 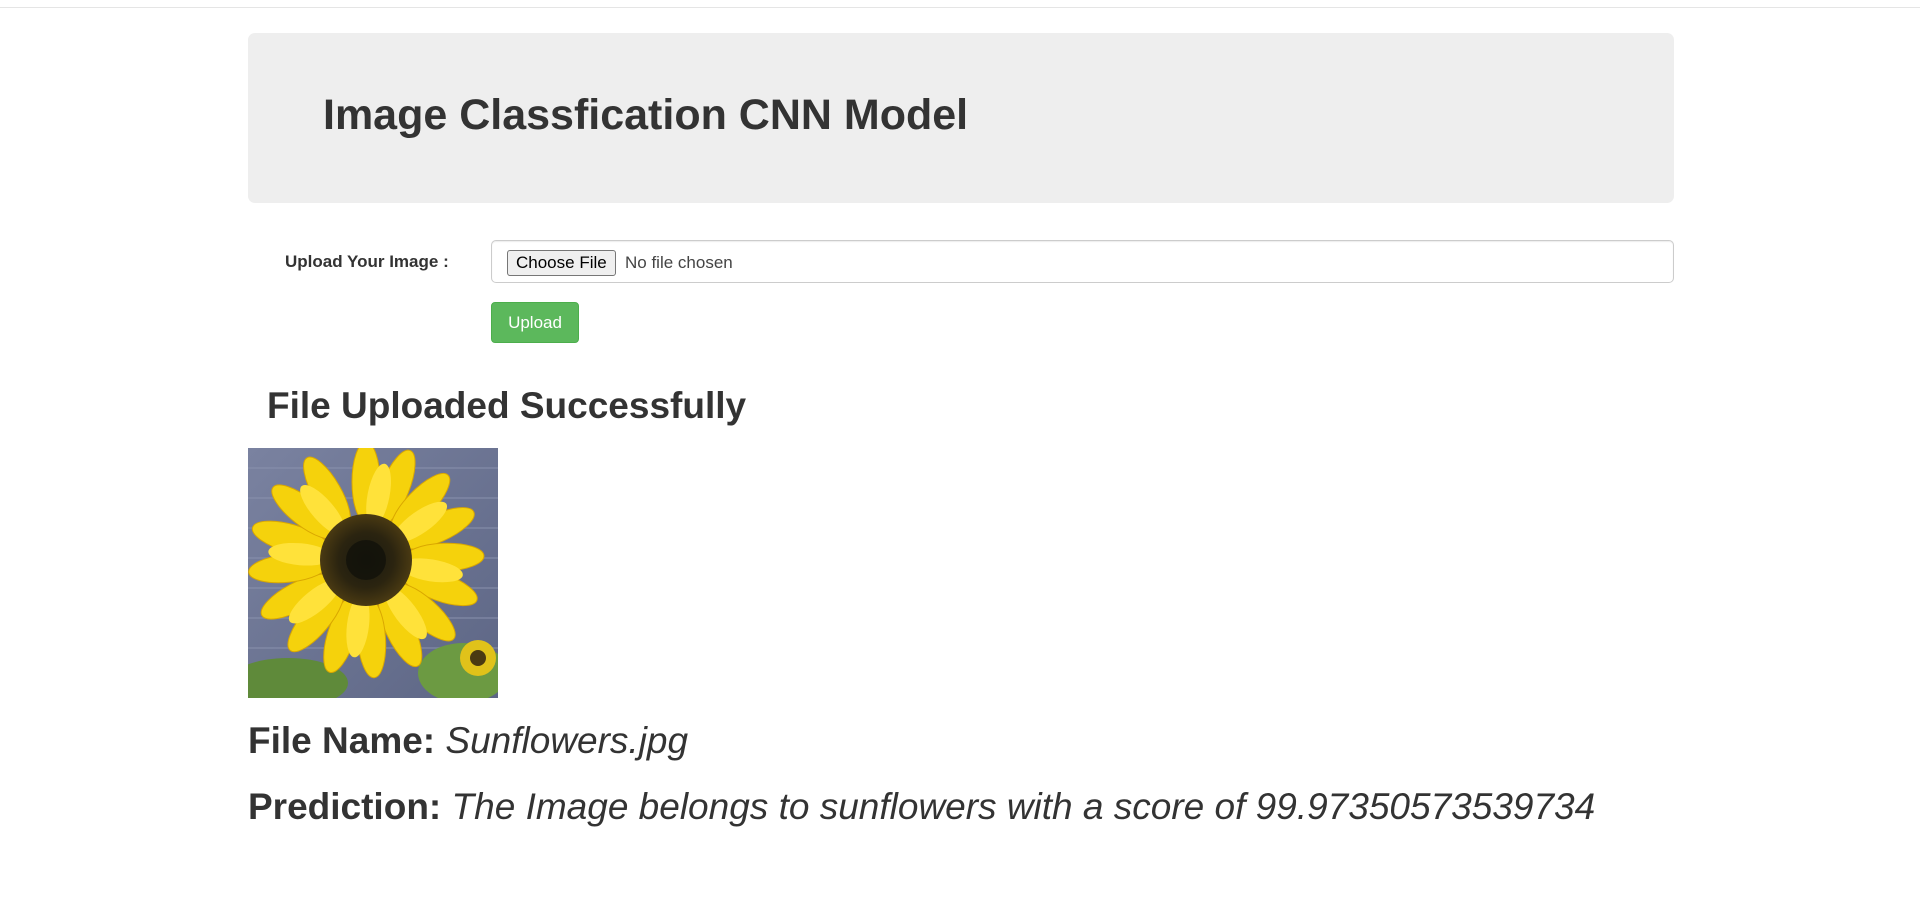 What do you see at coordinates (367, 261) in the screenshot?
I see `upload-label: Upload Your Image :` at bounding box center [367, 261].